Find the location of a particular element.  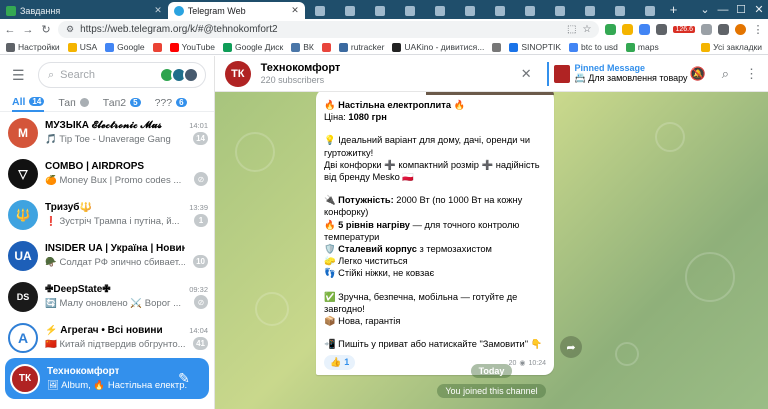

hamburger-menu-icon: ☰ is located at coordinates (19, 75).